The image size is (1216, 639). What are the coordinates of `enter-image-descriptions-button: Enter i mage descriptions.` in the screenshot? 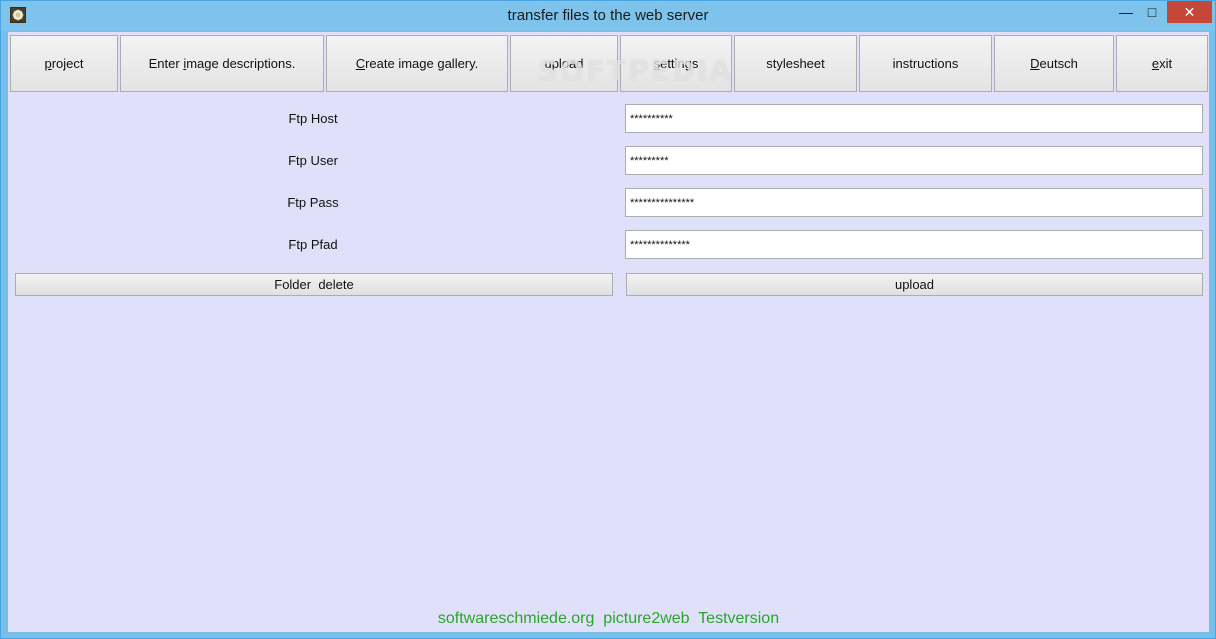 It's located at (222, 63).